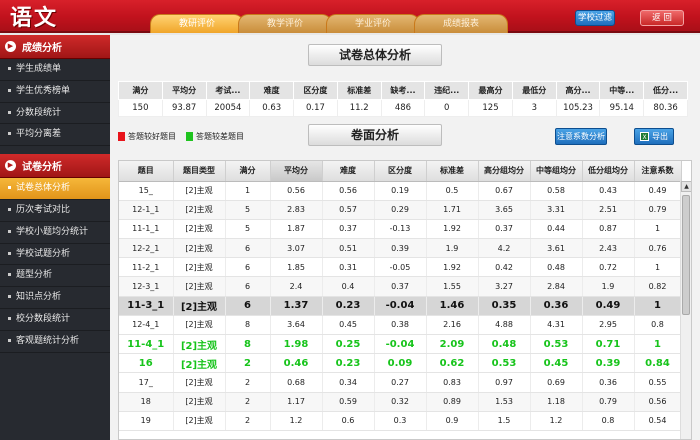  I want to click on grid-column-header: 注意系数, so click(658, 171).